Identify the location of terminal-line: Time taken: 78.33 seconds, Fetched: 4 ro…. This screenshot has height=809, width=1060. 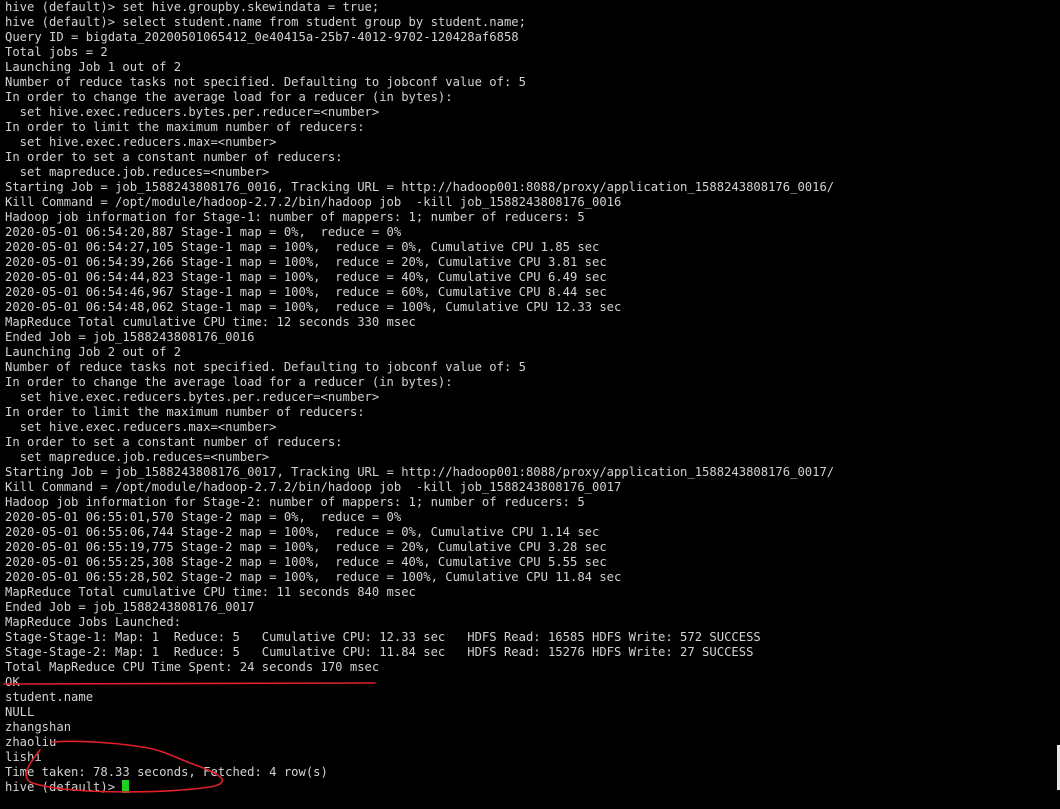
(166, 772).